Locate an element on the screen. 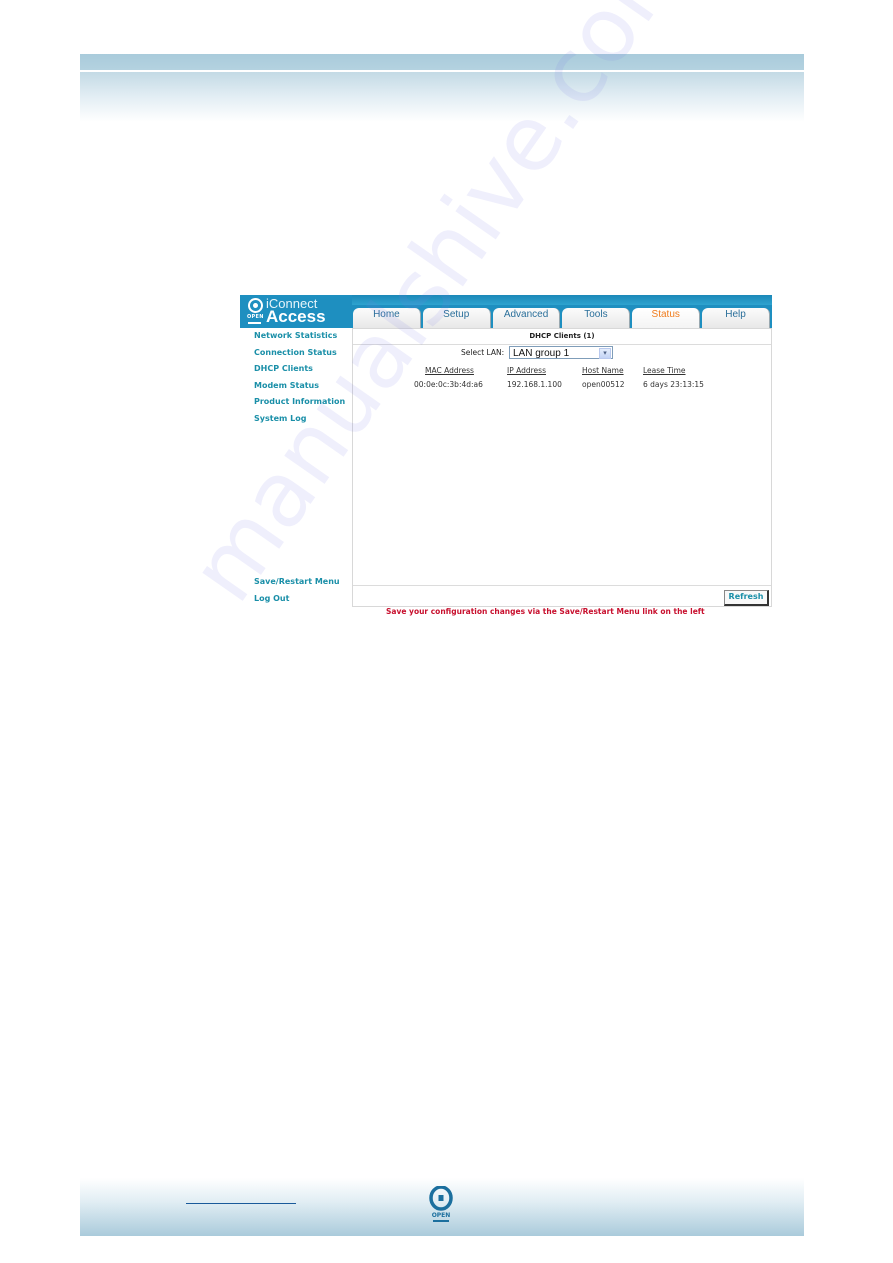 The width and height of the screenshot is (893, 1263). panel-footer-divider is located at coordinates (562, 585).